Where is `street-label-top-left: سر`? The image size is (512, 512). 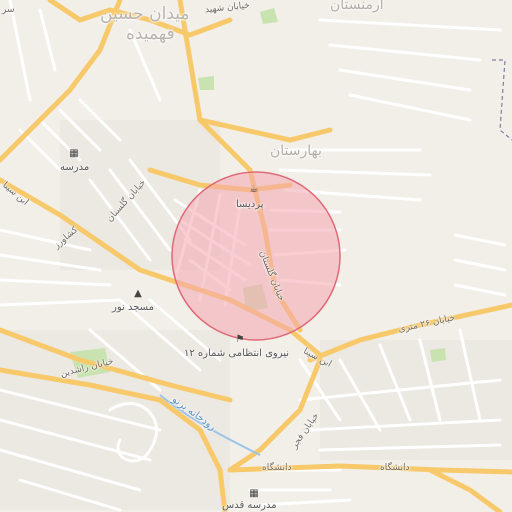 street-label-top-left: سر is located at coordinates (8, 10).